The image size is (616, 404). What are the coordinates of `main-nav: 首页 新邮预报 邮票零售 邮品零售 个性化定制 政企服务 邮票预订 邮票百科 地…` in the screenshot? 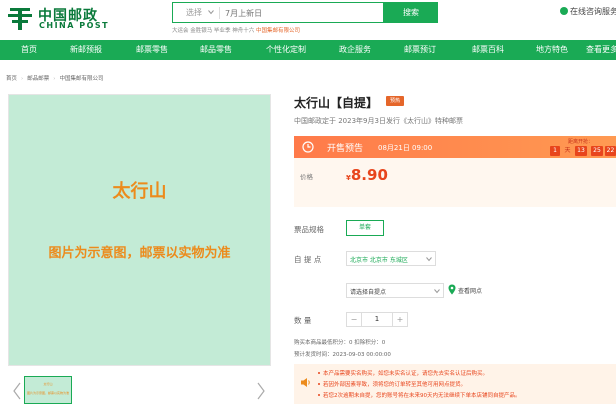 It's located at (308, 50).